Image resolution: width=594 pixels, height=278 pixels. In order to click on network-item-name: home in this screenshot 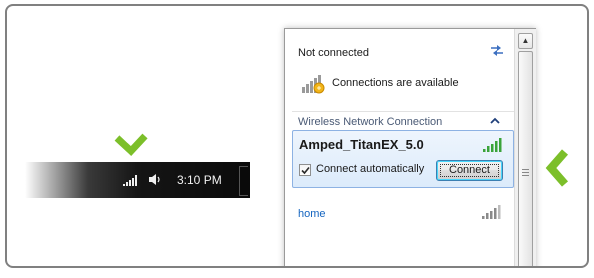, I will do `click(312, 214)`.